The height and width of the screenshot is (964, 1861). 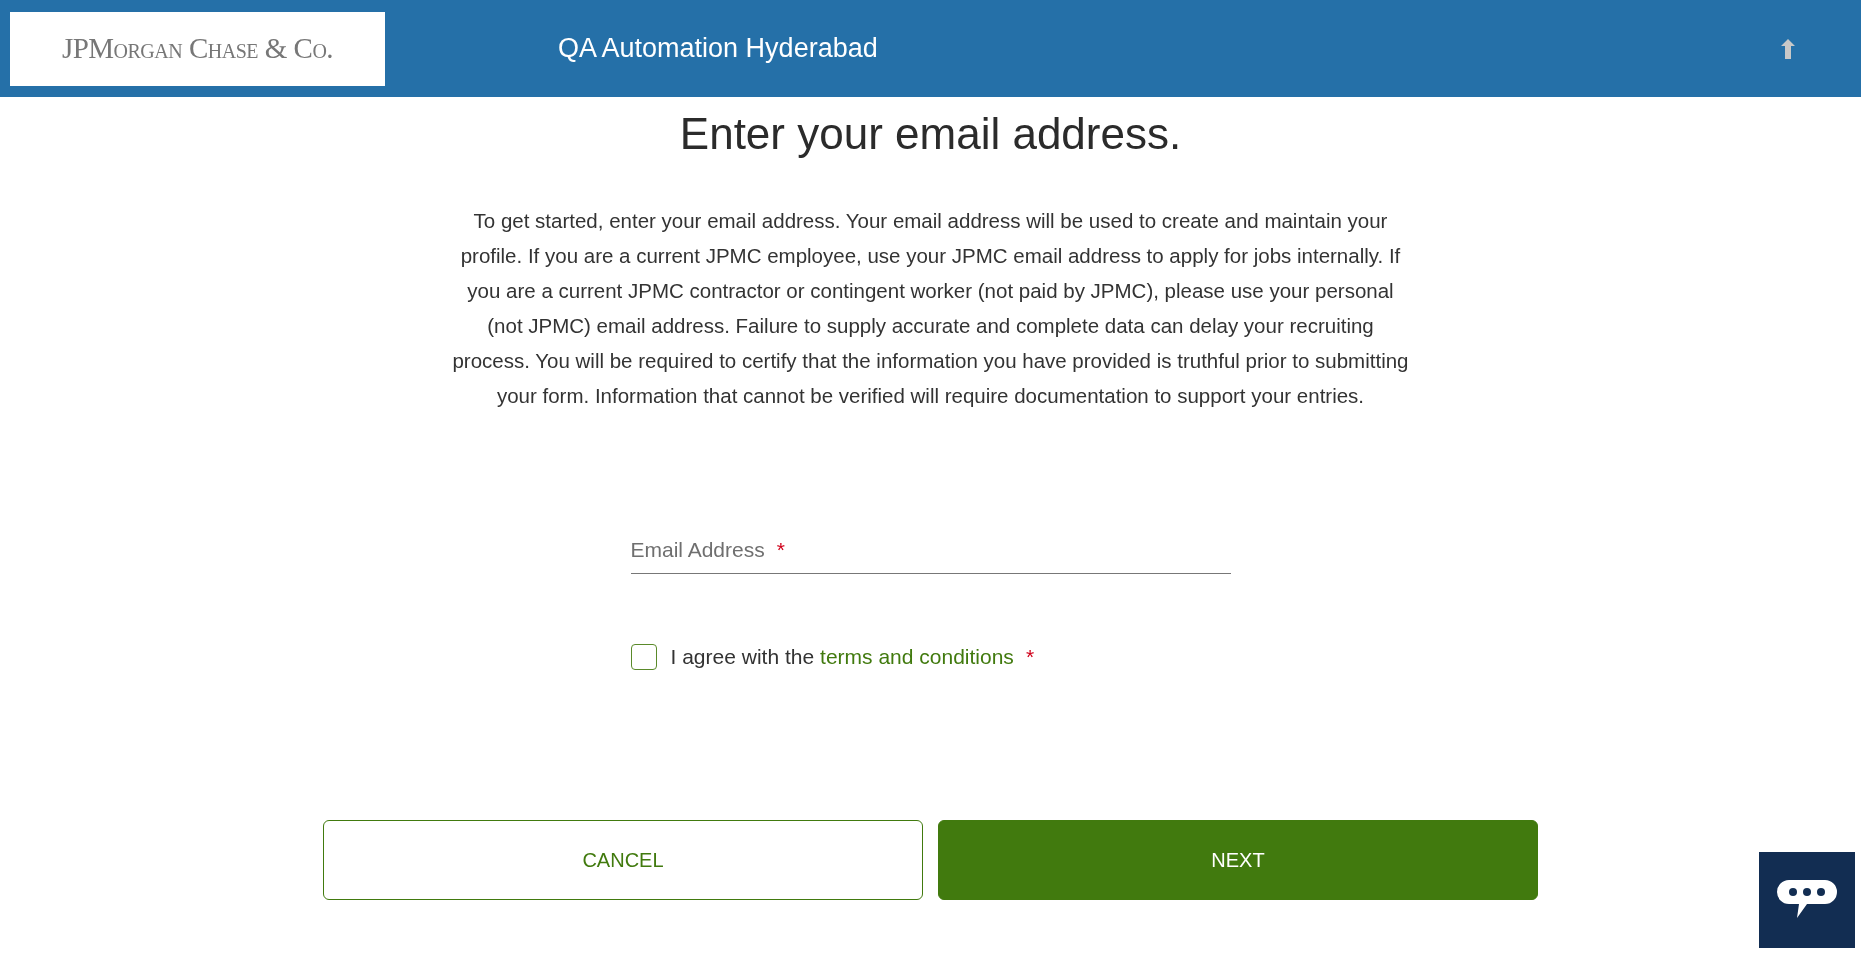 What do you see at coordinates (718, 48) in the screenshot?
I see `site-title: QA Automation Hyderabad` at bounding box center [718, 48].